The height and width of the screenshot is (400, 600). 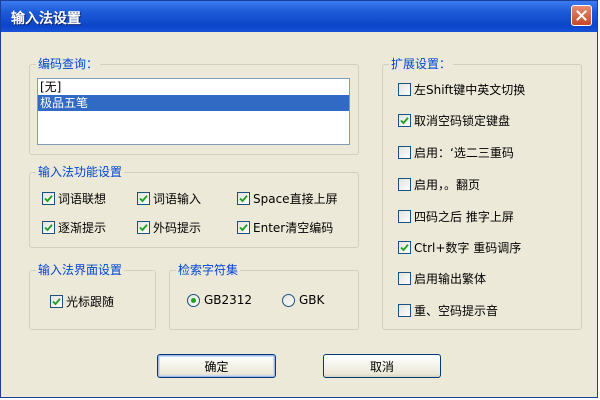 I want to click on checkbox-label: 外码提示, so click(x=177, y=228).